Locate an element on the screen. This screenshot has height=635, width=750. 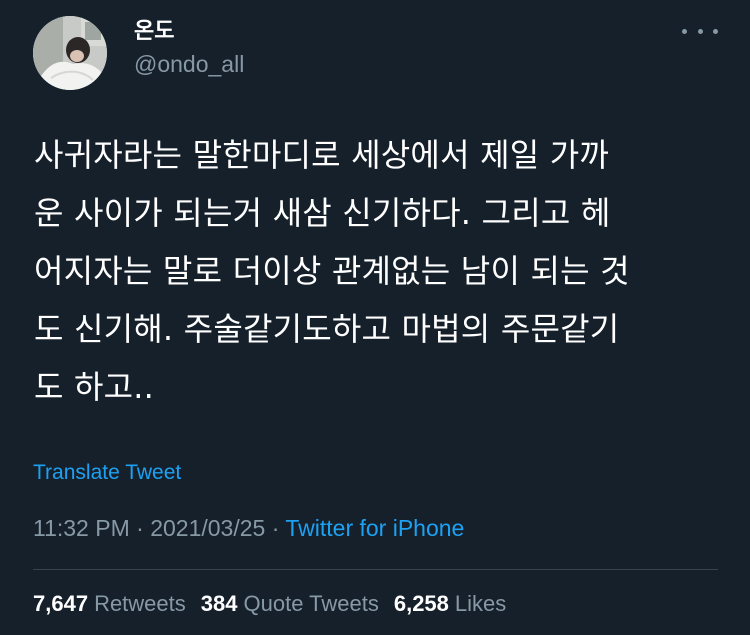
translate-tweet-link: Translate Tweet is located at coordinates (107, 473).